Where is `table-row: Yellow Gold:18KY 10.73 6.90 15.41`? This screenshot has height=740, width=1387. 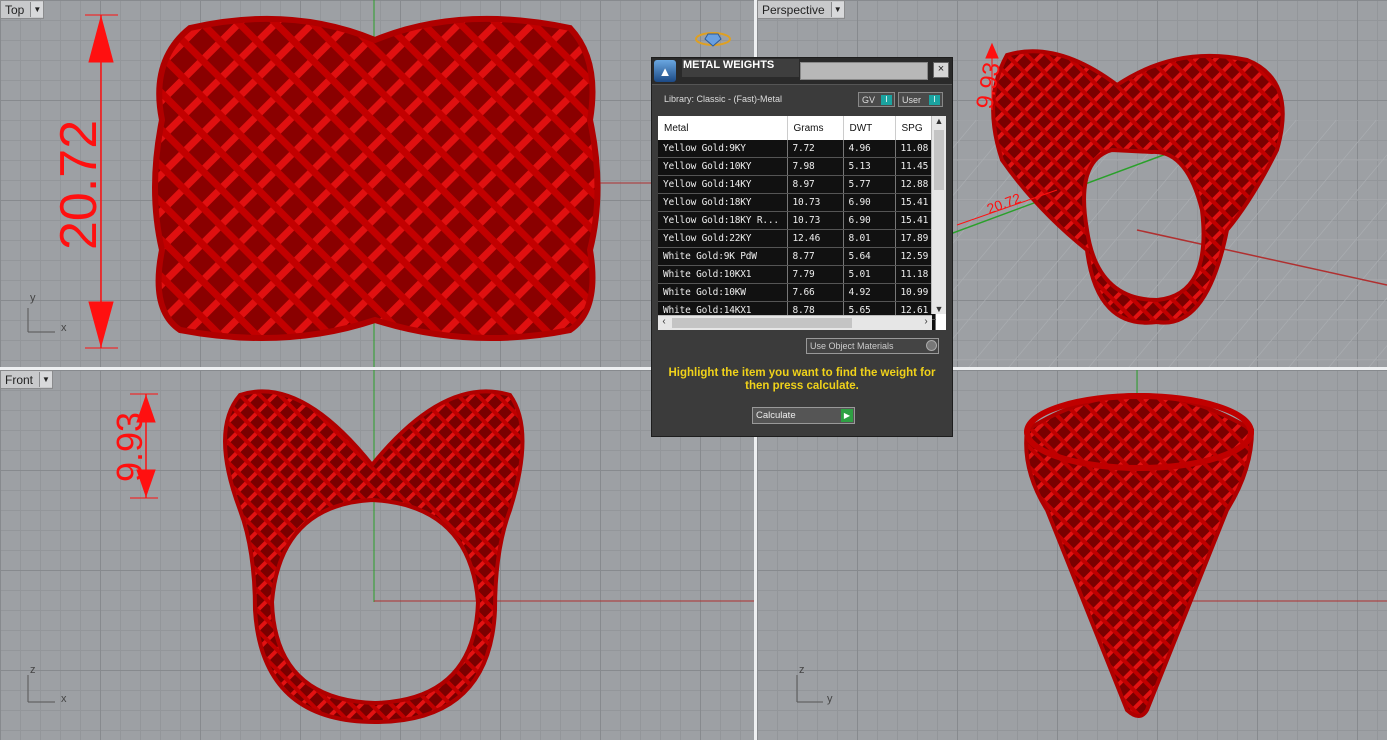
table-row: Yellow Gold:18KY 10.73 6.90 15.41 is located at coordinates (797, 202).